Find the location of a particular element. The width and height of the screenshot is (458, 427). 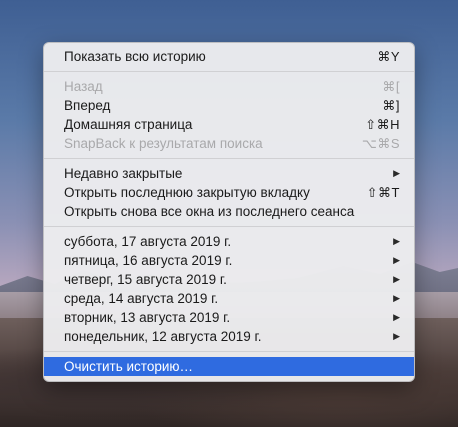

menu-item-label: Открыть последнюю закрытую вкладку is located at coordinates (187, 192).